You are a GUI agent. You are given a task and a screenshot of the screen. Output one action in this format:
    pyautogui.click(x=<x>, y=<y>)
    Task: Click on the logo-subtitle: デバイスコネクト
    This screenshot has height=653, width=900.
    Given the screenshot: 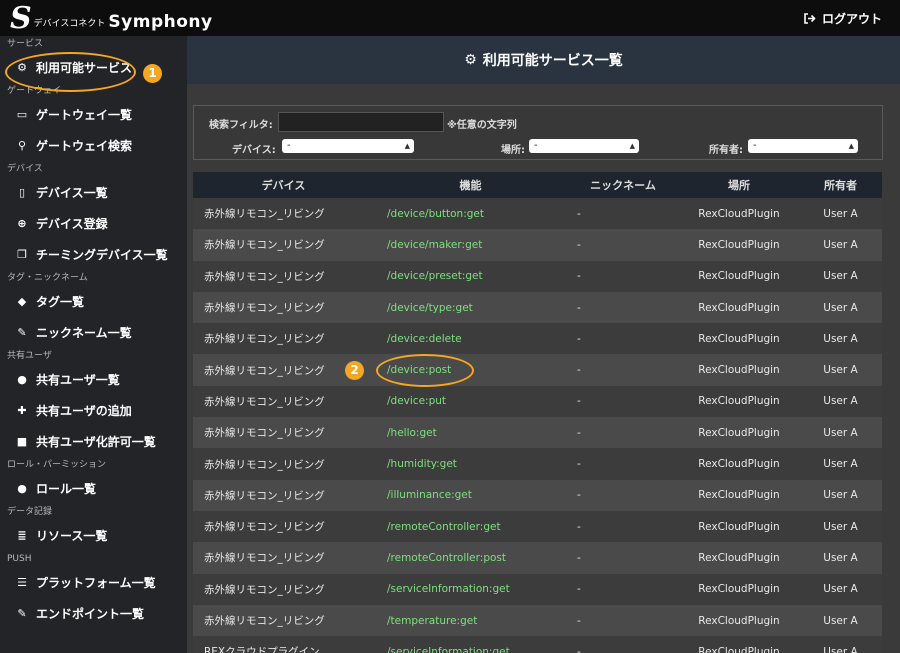 What is the action you would take?
    pyautogui.click(x=69, y=24)
    